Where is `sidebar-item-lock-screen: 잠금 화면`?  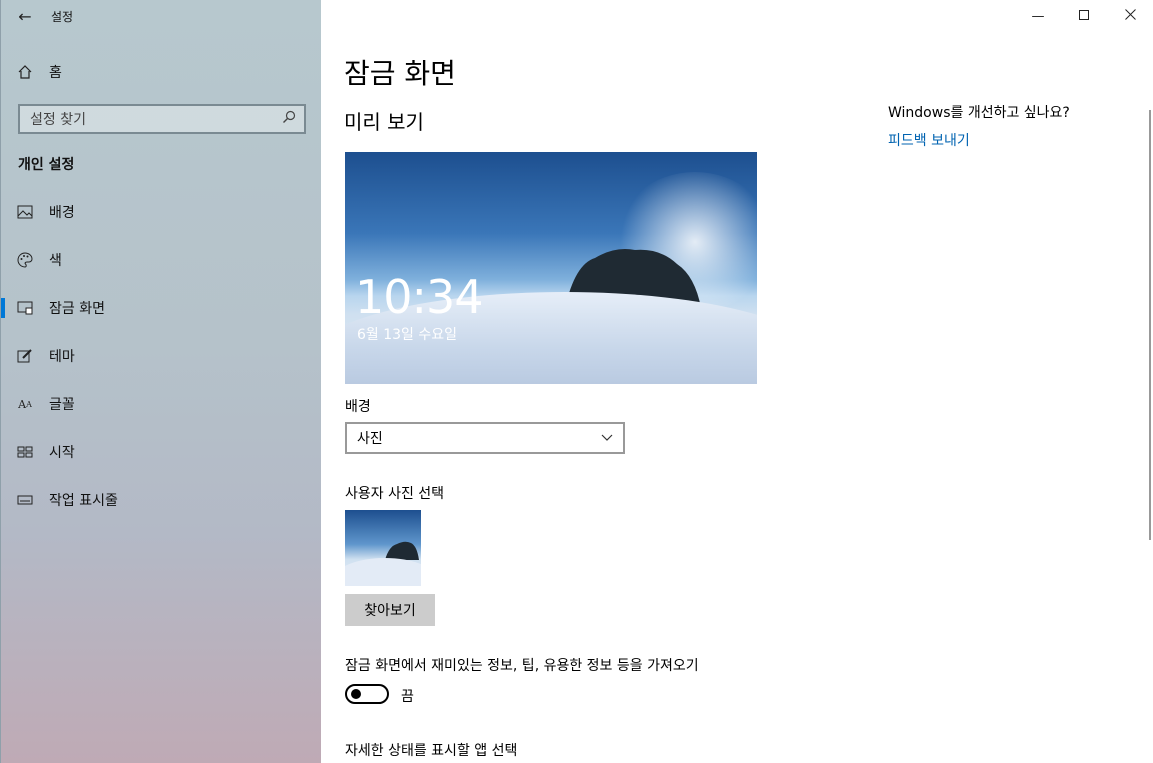 sidebar-item-lock-screen: 잠금 화면 is located at coordinates (161, 308).